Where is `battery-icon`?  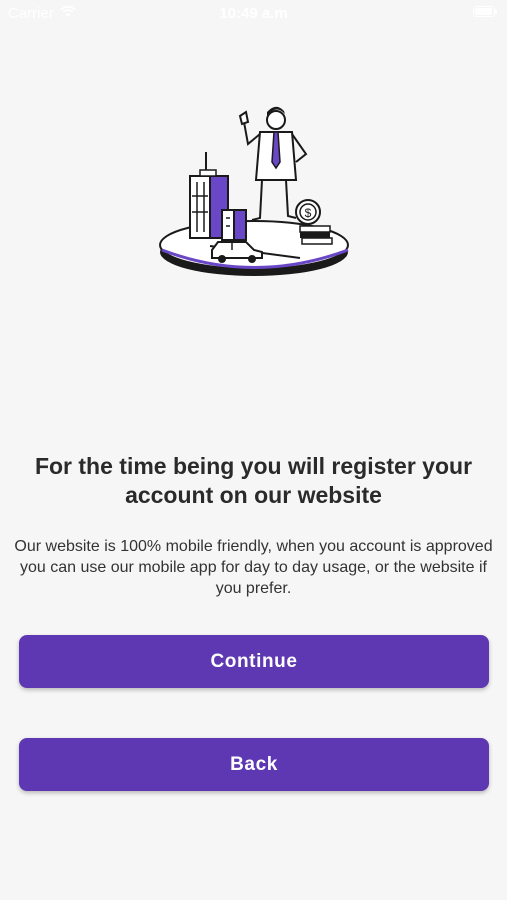
battery-icon is located at coordinates (485, 11).